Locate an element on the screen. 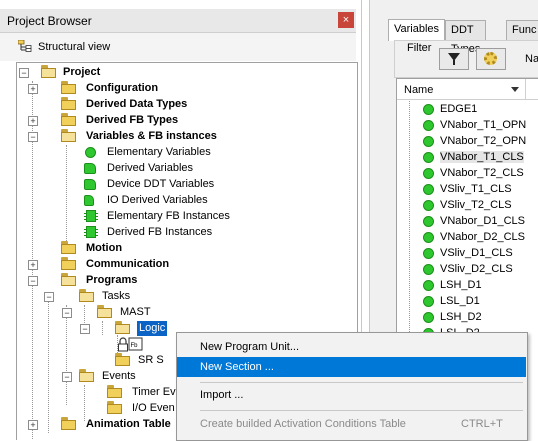 This screenshot has width=538, height=441. variable-name: LSL_D1 is located at coordinates (460, 301).